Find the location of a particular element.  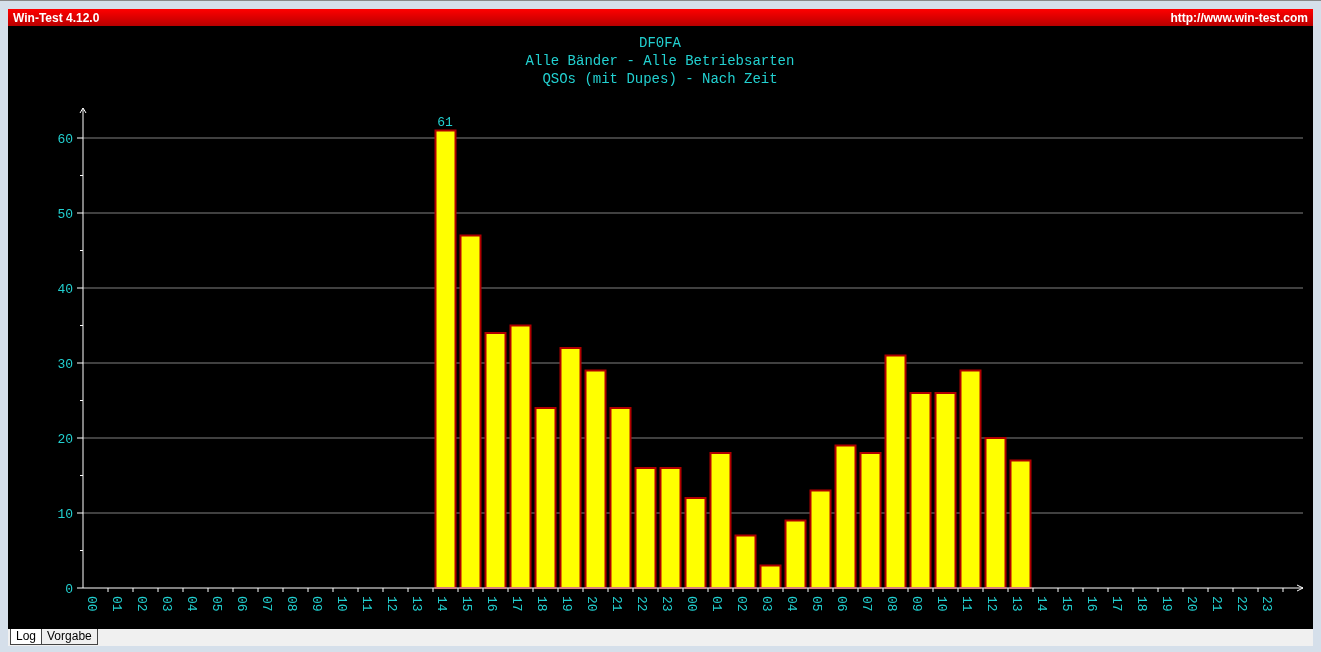

y-tick-label: 10 is located at coordinates (65, 514).